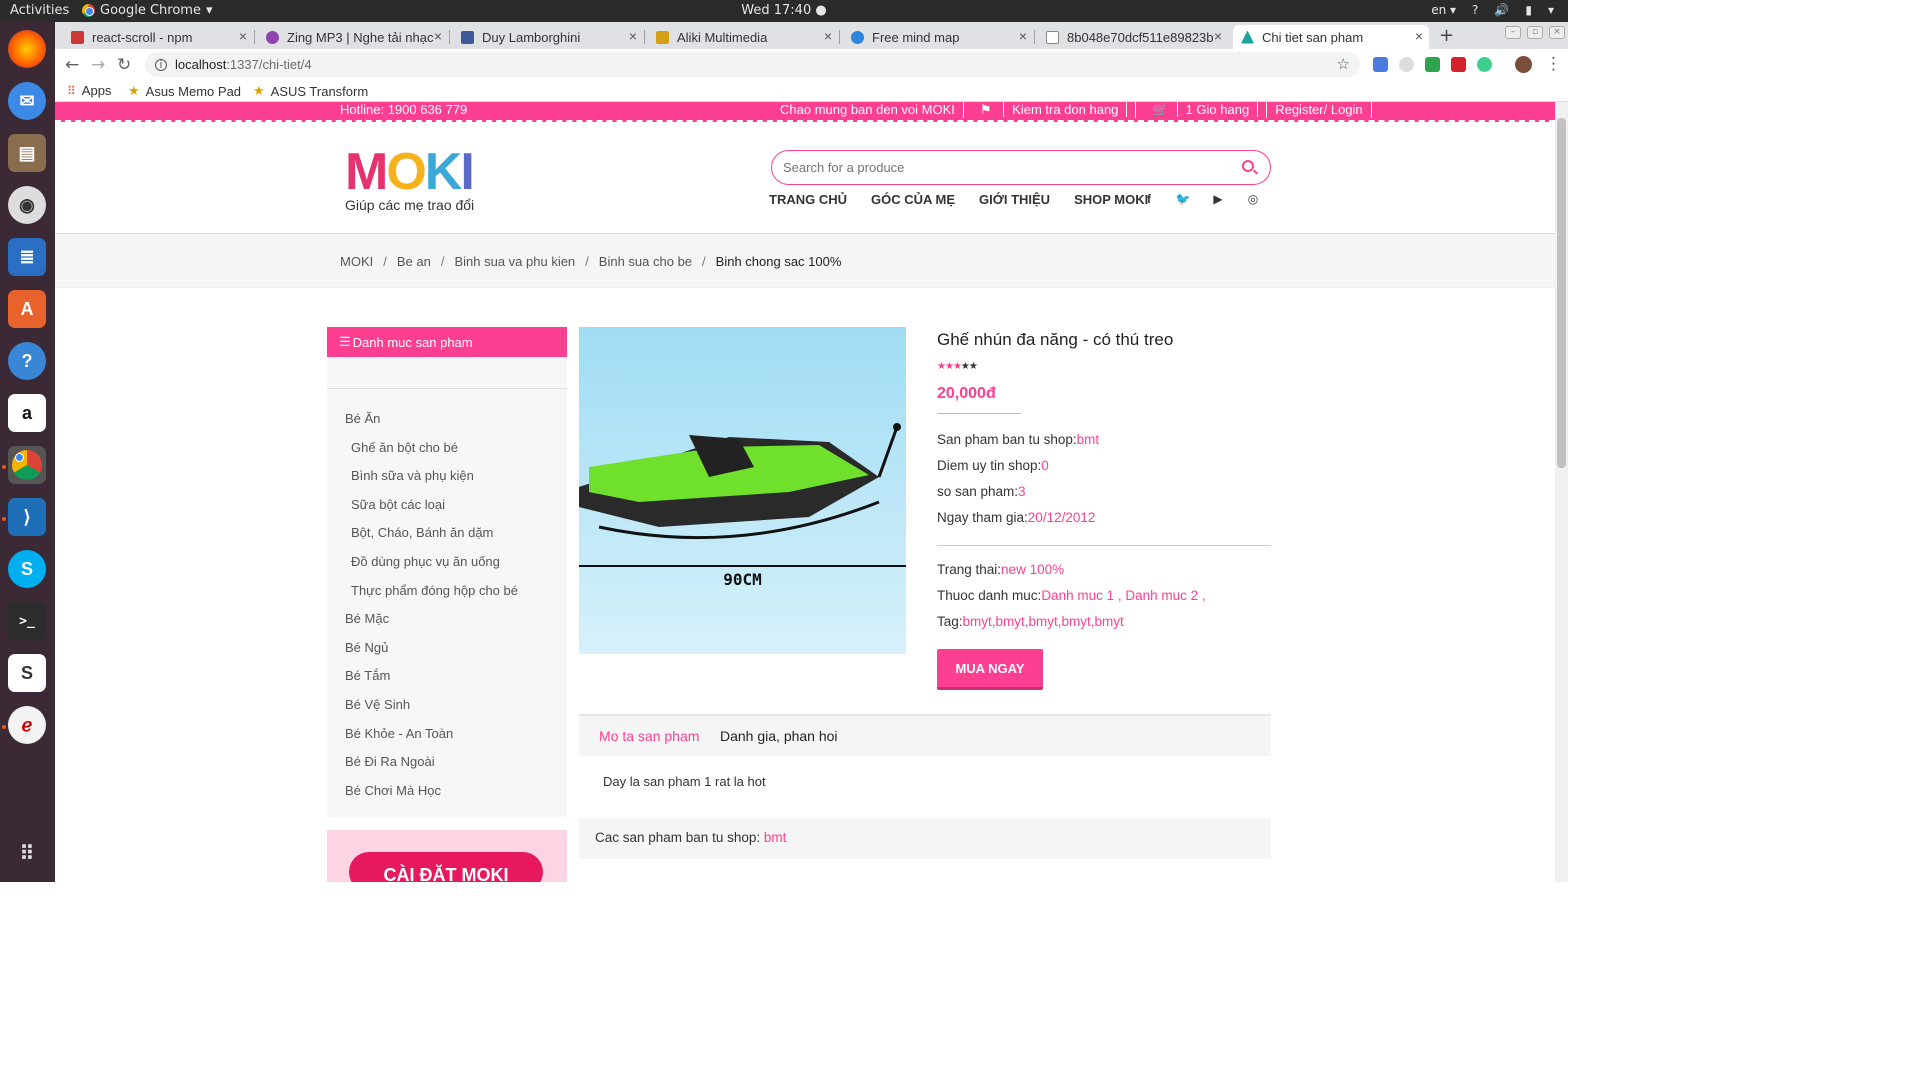 This screenshot has width=1920, height=1080. I want to click on tab-zing: Zing MP3 | Nghe tải nhạc ×, so click(353, 37).